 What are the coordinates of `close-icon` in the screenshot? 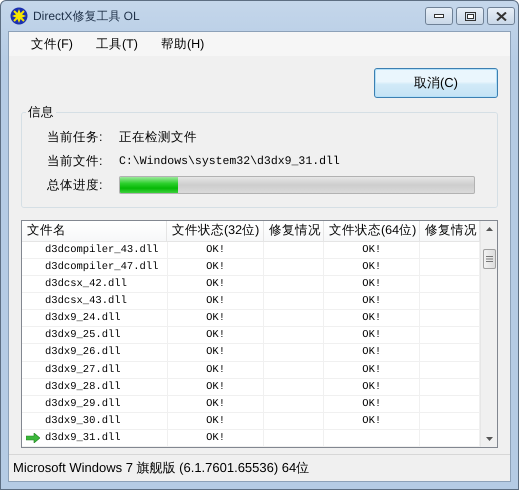 It's located at (501, 16).